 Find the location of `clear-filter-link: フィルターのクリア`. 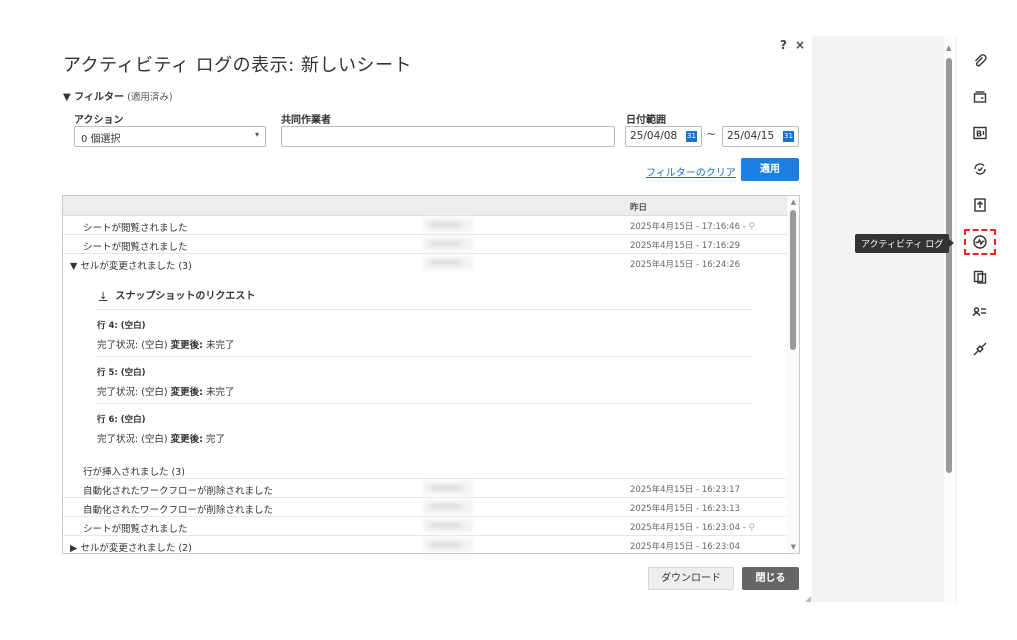

clear-filter-link: フィルターのクリア is located at coordinates (691, 171).